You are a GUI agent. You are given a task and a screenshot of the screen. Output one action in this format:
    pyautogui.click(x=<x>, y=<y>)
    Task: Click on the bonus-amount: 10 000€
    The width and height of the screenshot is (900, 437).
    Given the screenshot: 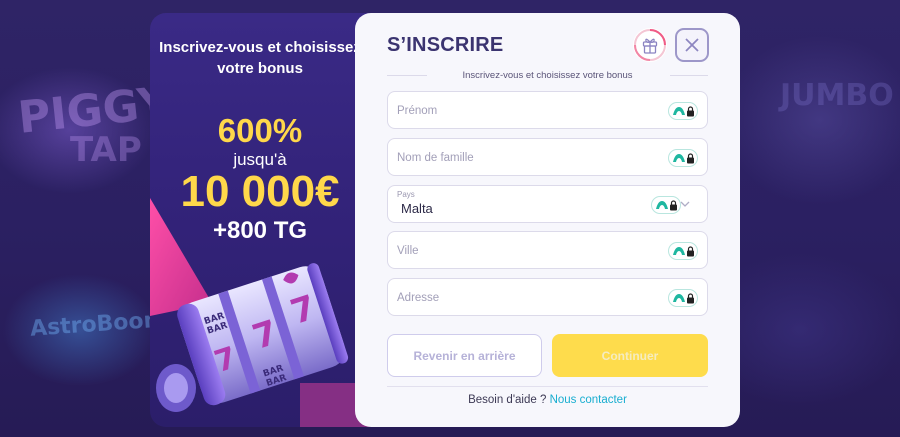 What is the action you would take?
    pyautogui.click(x=260, y=191)
    